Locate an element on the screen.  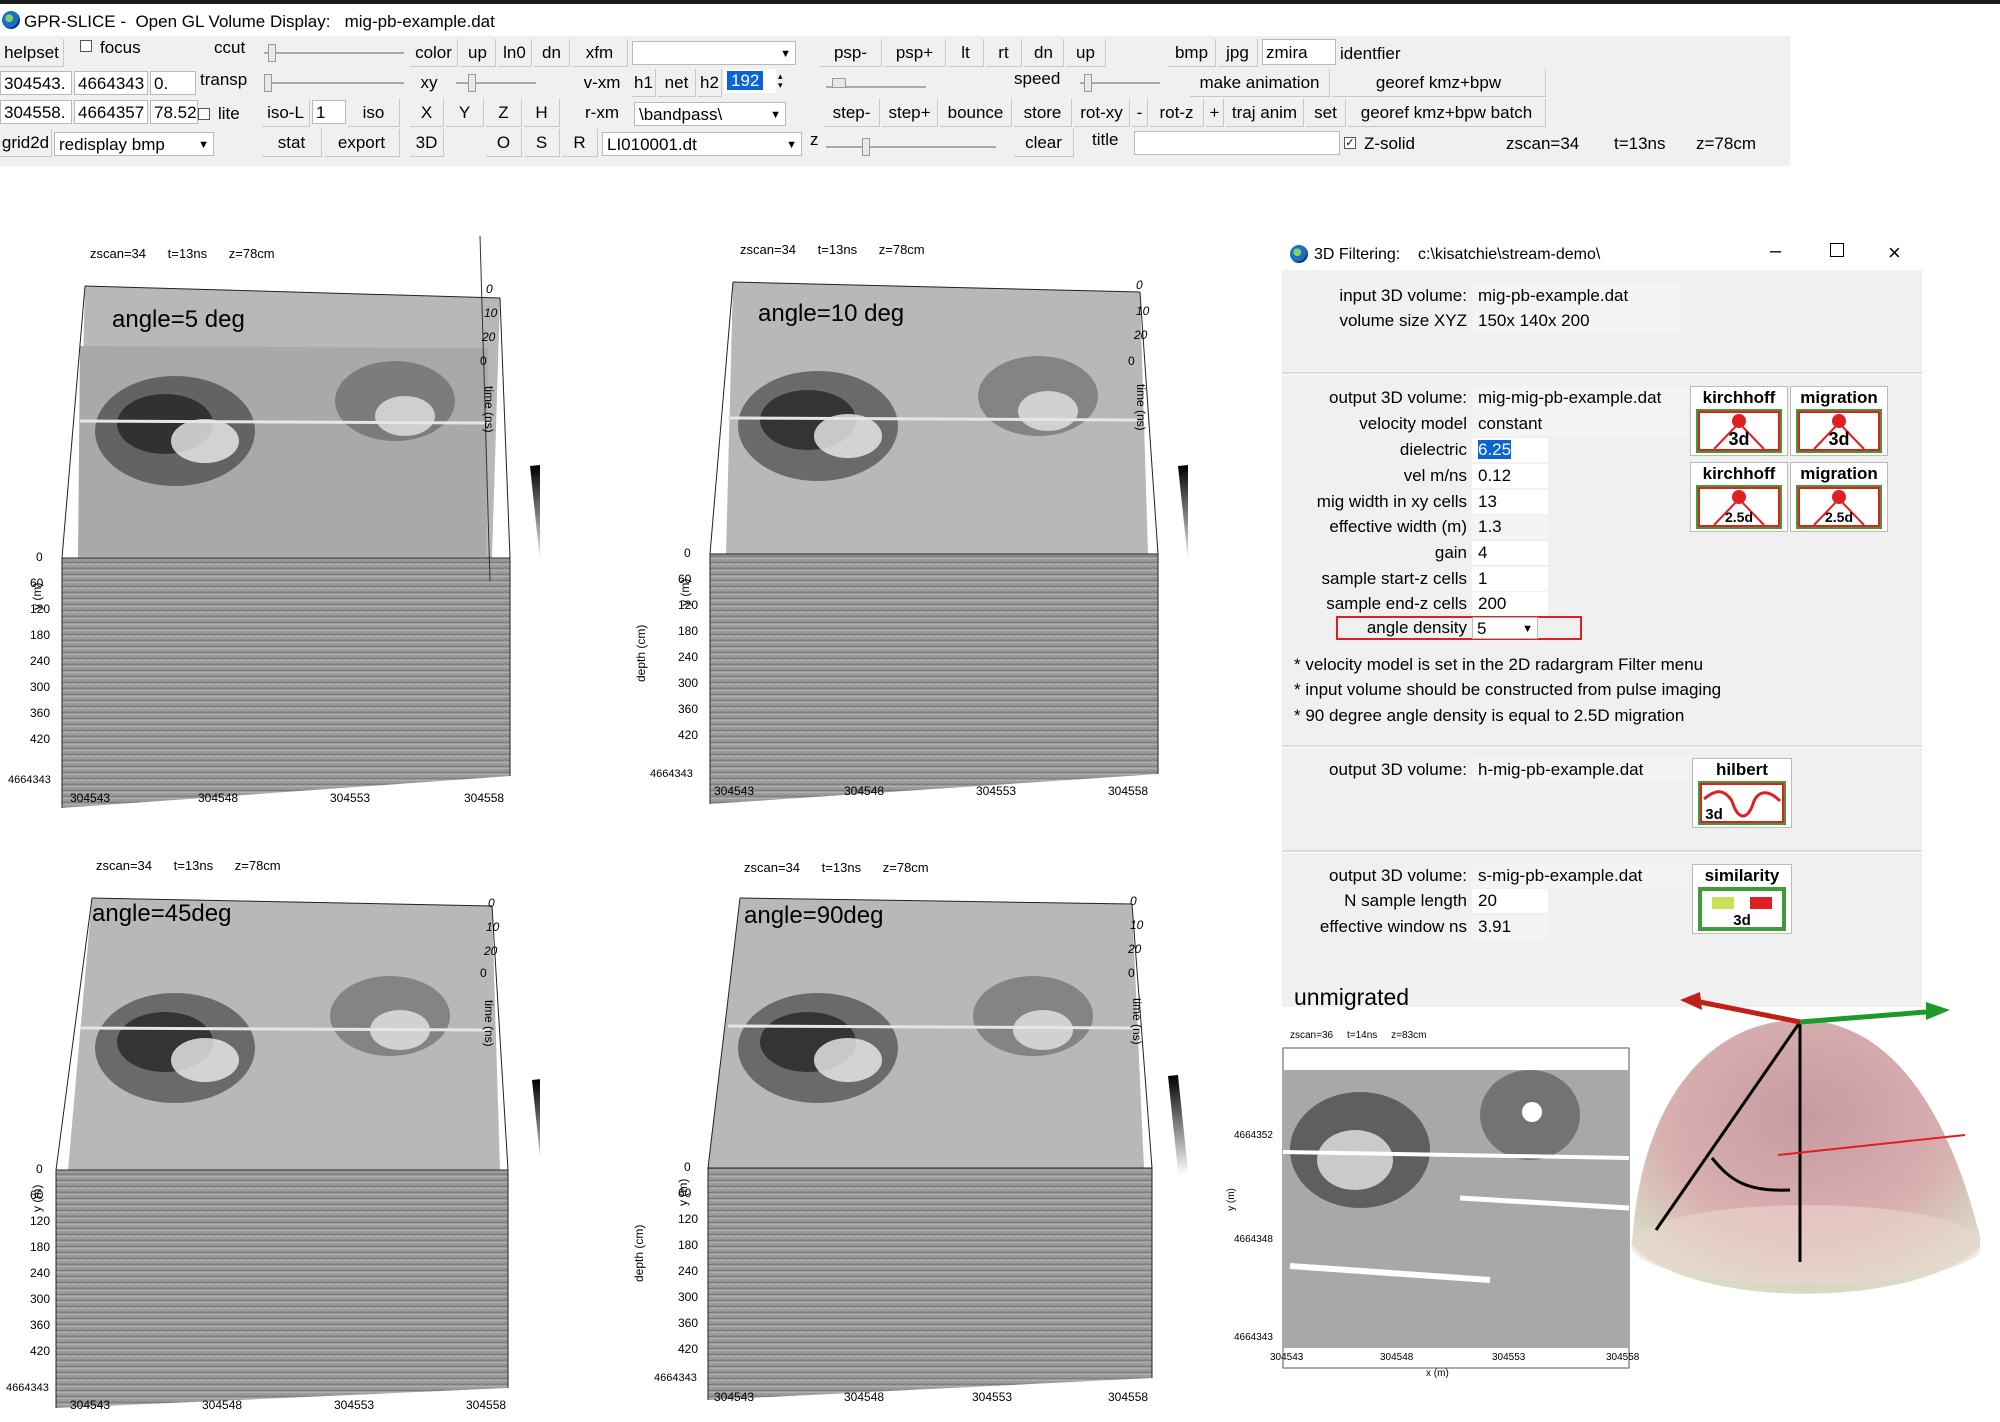
similarity-button: similarity 3d is located at coordinates (1742, 899).